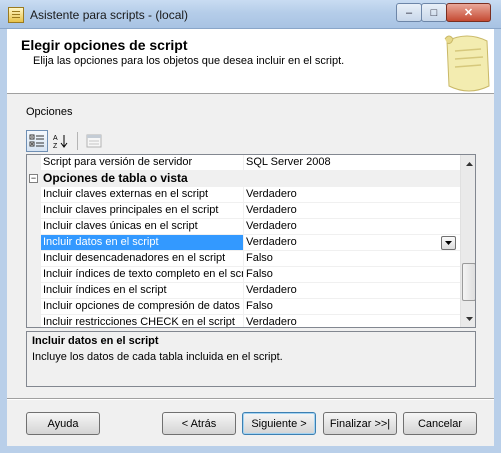 This screenshot has width=501, height=453. I want to click on svg-text: Z, so click(55, 146).